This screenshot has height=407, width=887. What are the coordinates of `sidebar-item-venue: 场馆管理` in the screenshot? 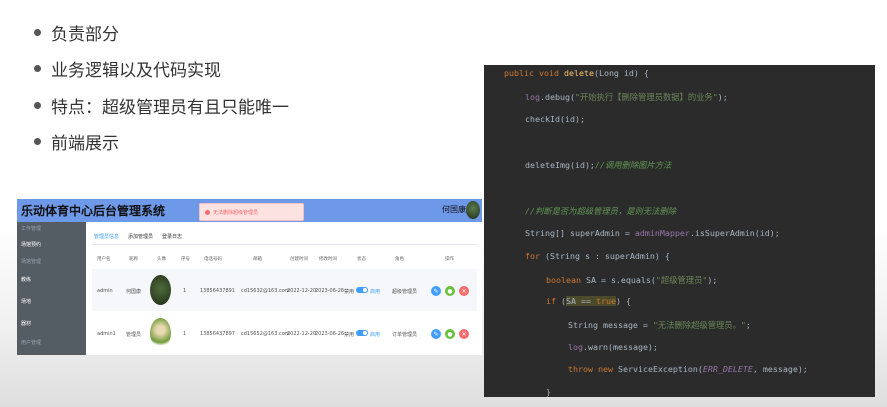 It's located at (31, 261).